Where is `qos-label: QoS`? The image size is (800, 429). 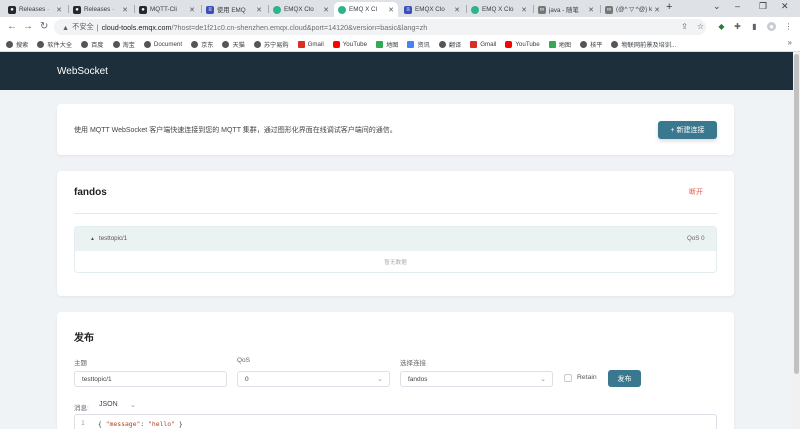
qos-label: QoS is located at coordinates (244, 360).